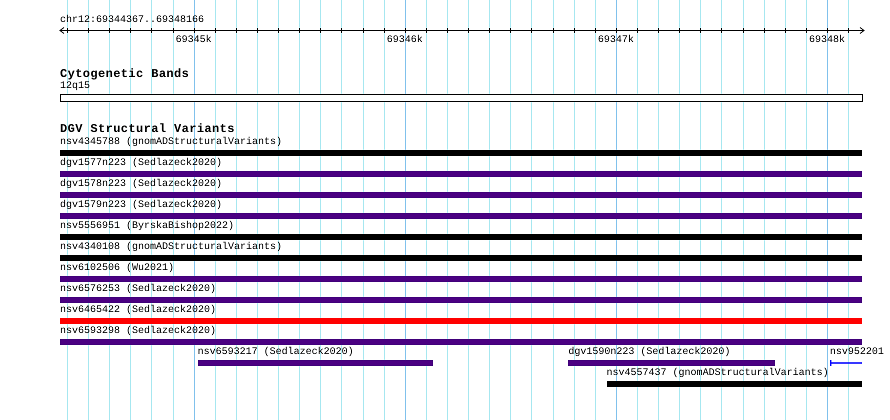 This screenshot has width=890, height=420. I want to click on tick-label: 69347k, so click(616, 41).